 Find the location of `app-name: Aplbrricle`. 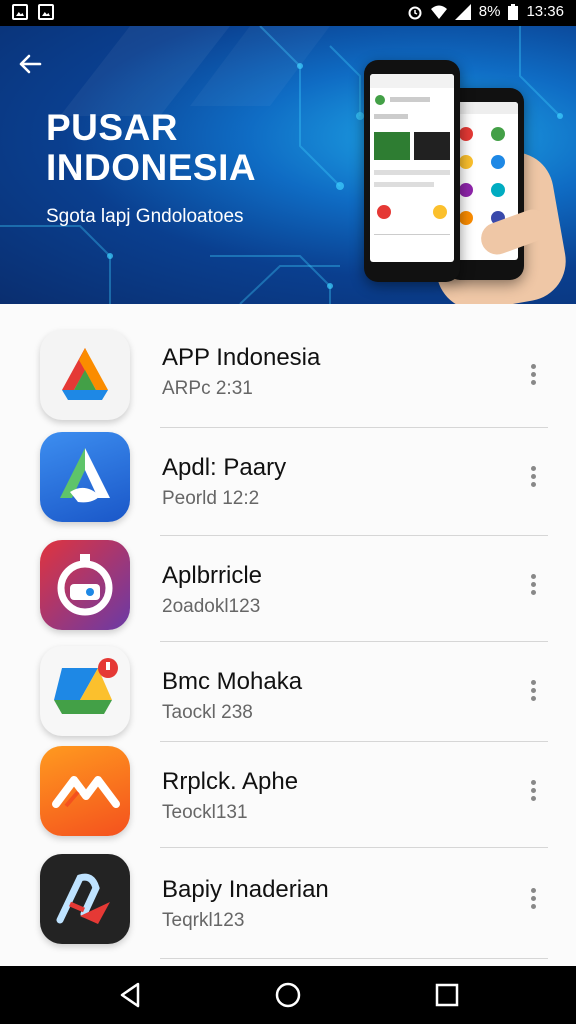

app-name: Aplbrricle is located at coordinates (212, 575).